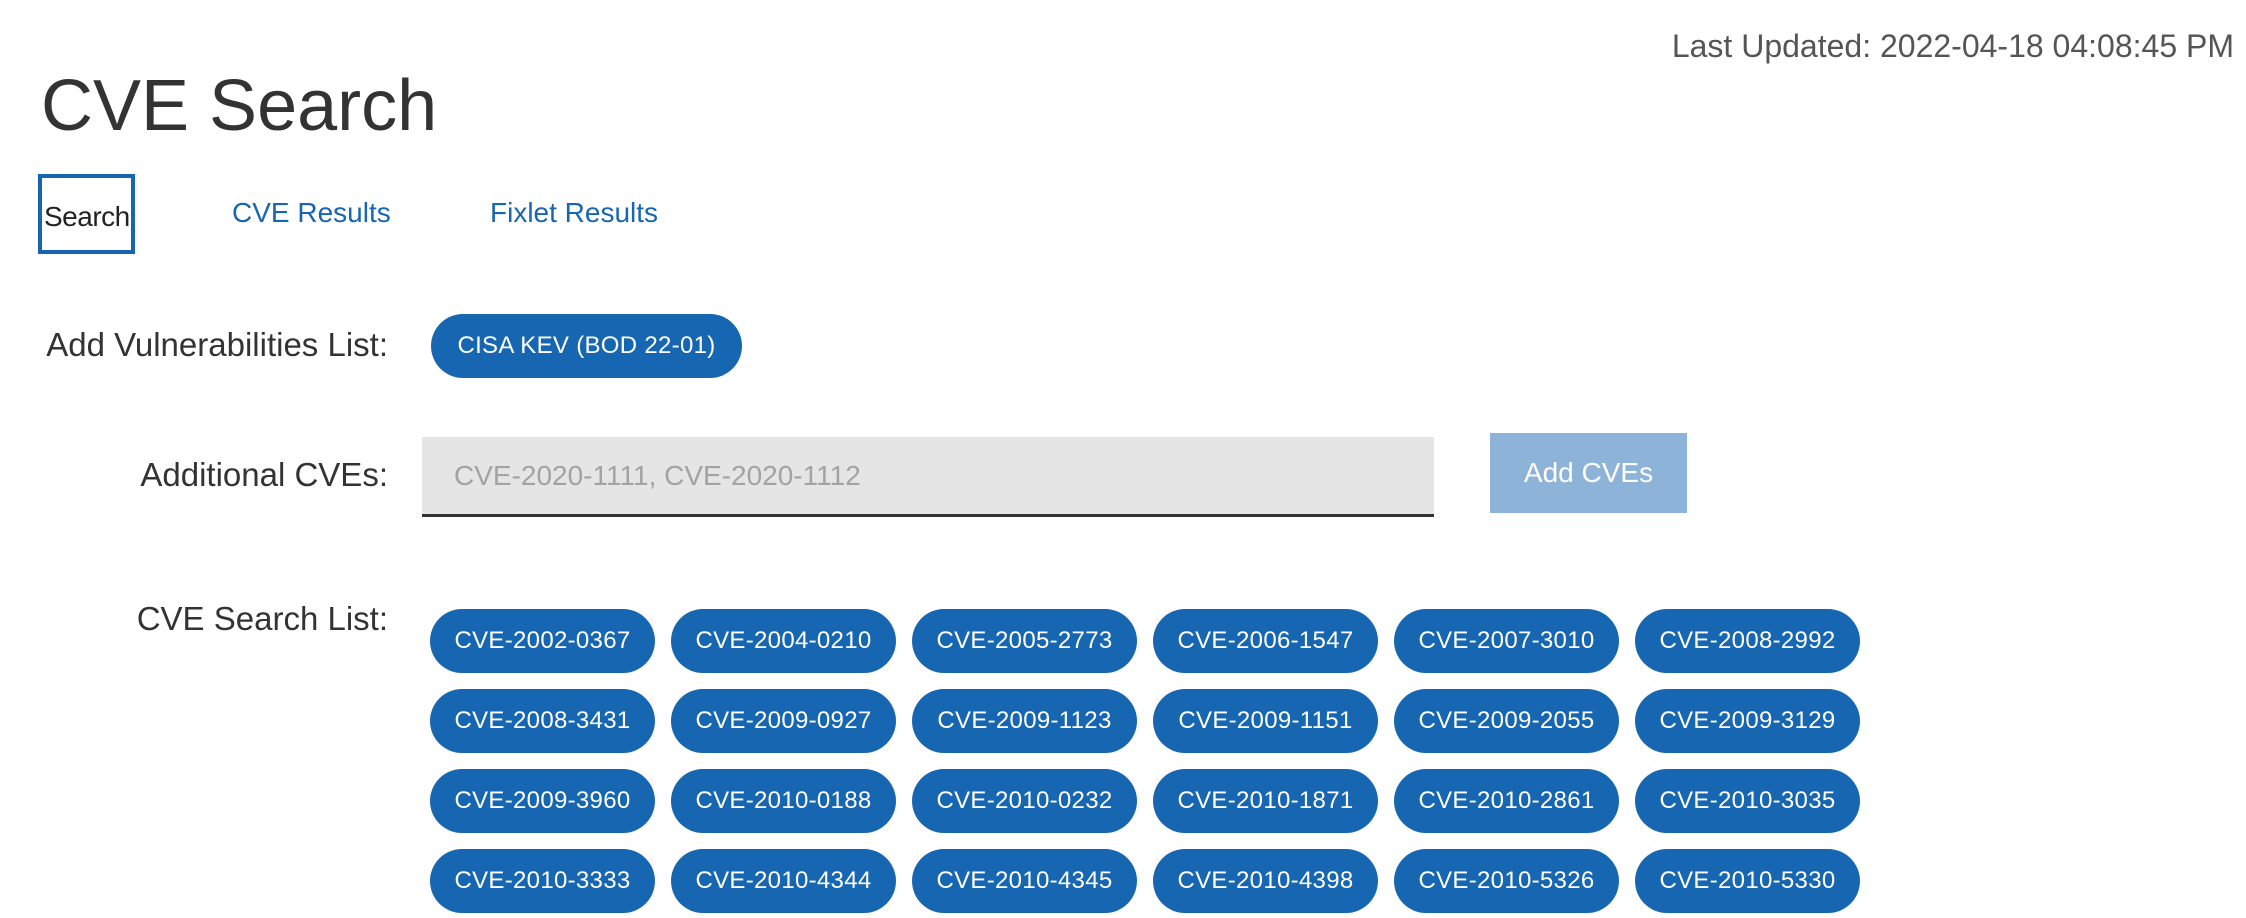  What do you see at coordinates (542, 881) in the screenshot?
I see `cve-chip: CVE-2010-3333` at bounding box center [542, 881].